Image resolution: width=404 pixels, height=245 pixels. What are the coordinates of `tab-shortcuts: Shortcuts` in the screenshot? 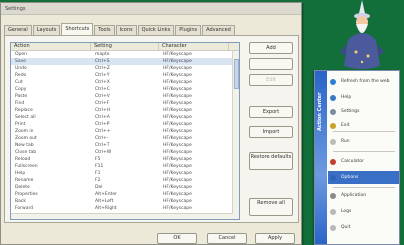 It's located at (77, 29).